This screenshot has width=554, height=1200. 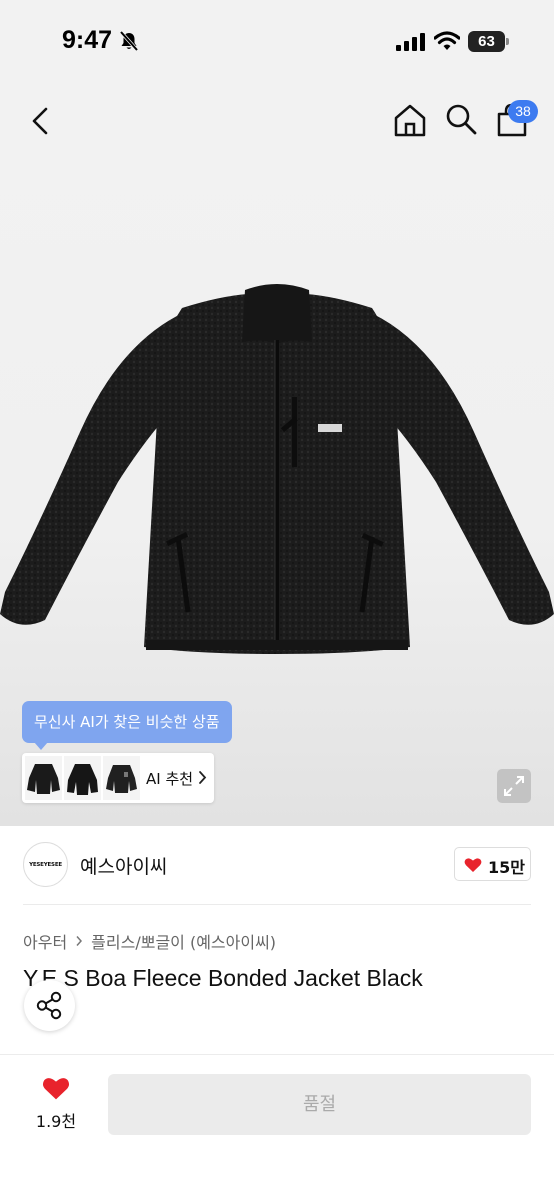 I want to click on expand-image-button, so click(x=514, y=786).